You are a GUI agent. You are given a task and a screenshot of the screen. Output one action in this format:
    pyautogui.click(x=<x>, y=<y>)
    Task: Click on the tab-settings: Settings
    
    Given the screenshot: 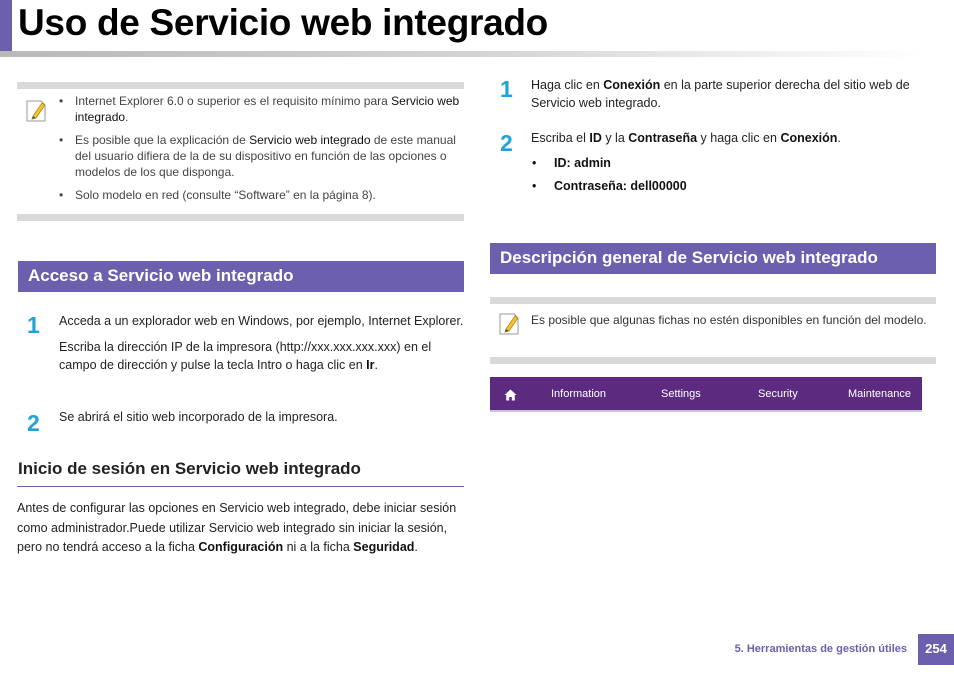 What is the action you would take?
    pyautogui.click(x=681, y=394)
    